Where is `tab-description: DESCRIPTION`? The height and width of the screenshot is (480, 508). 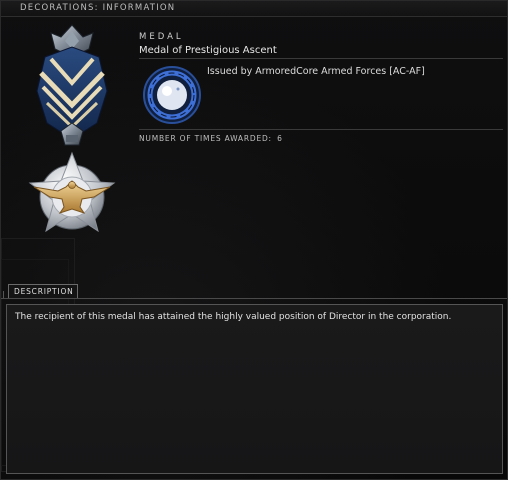
tab-description: DESCRIPTION is located at coordinates (43, 291).